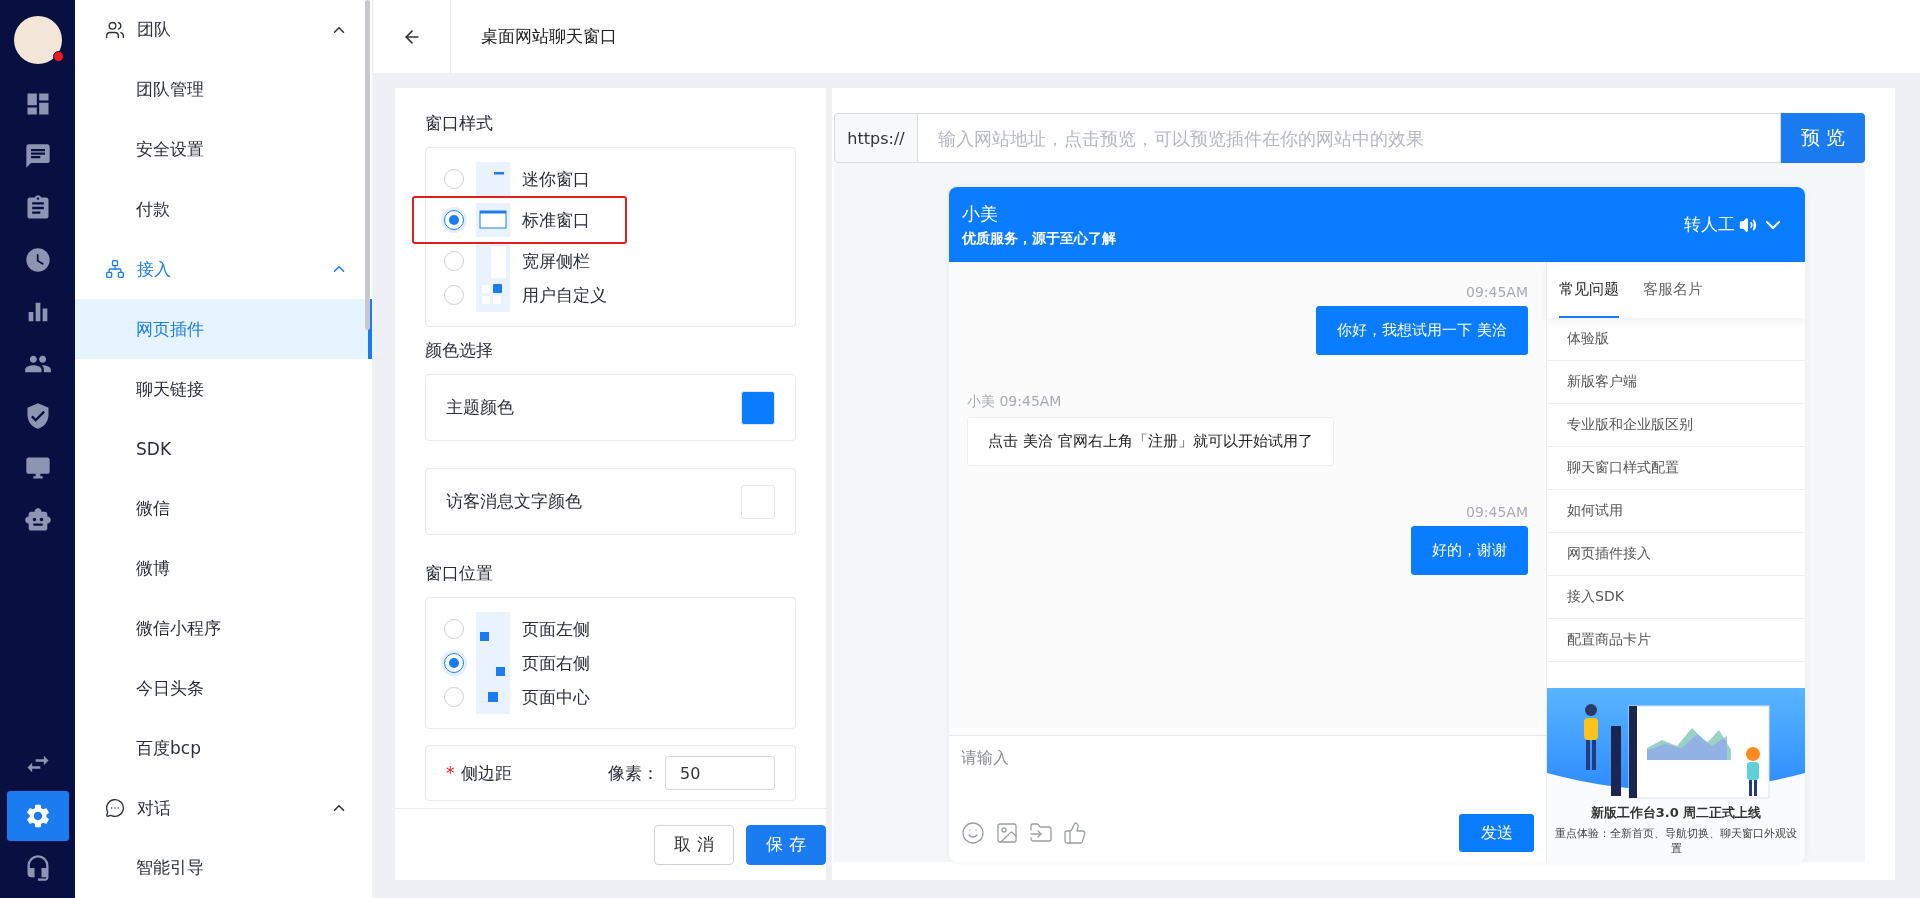 The image size is (1920, 898). What do you see at coordinates (1150, 441) in the screenshot?
I see `message-bubble: 点击 美洽 官网右上角「注册」就可以开始试用了` at bounding box center [1150, 441].